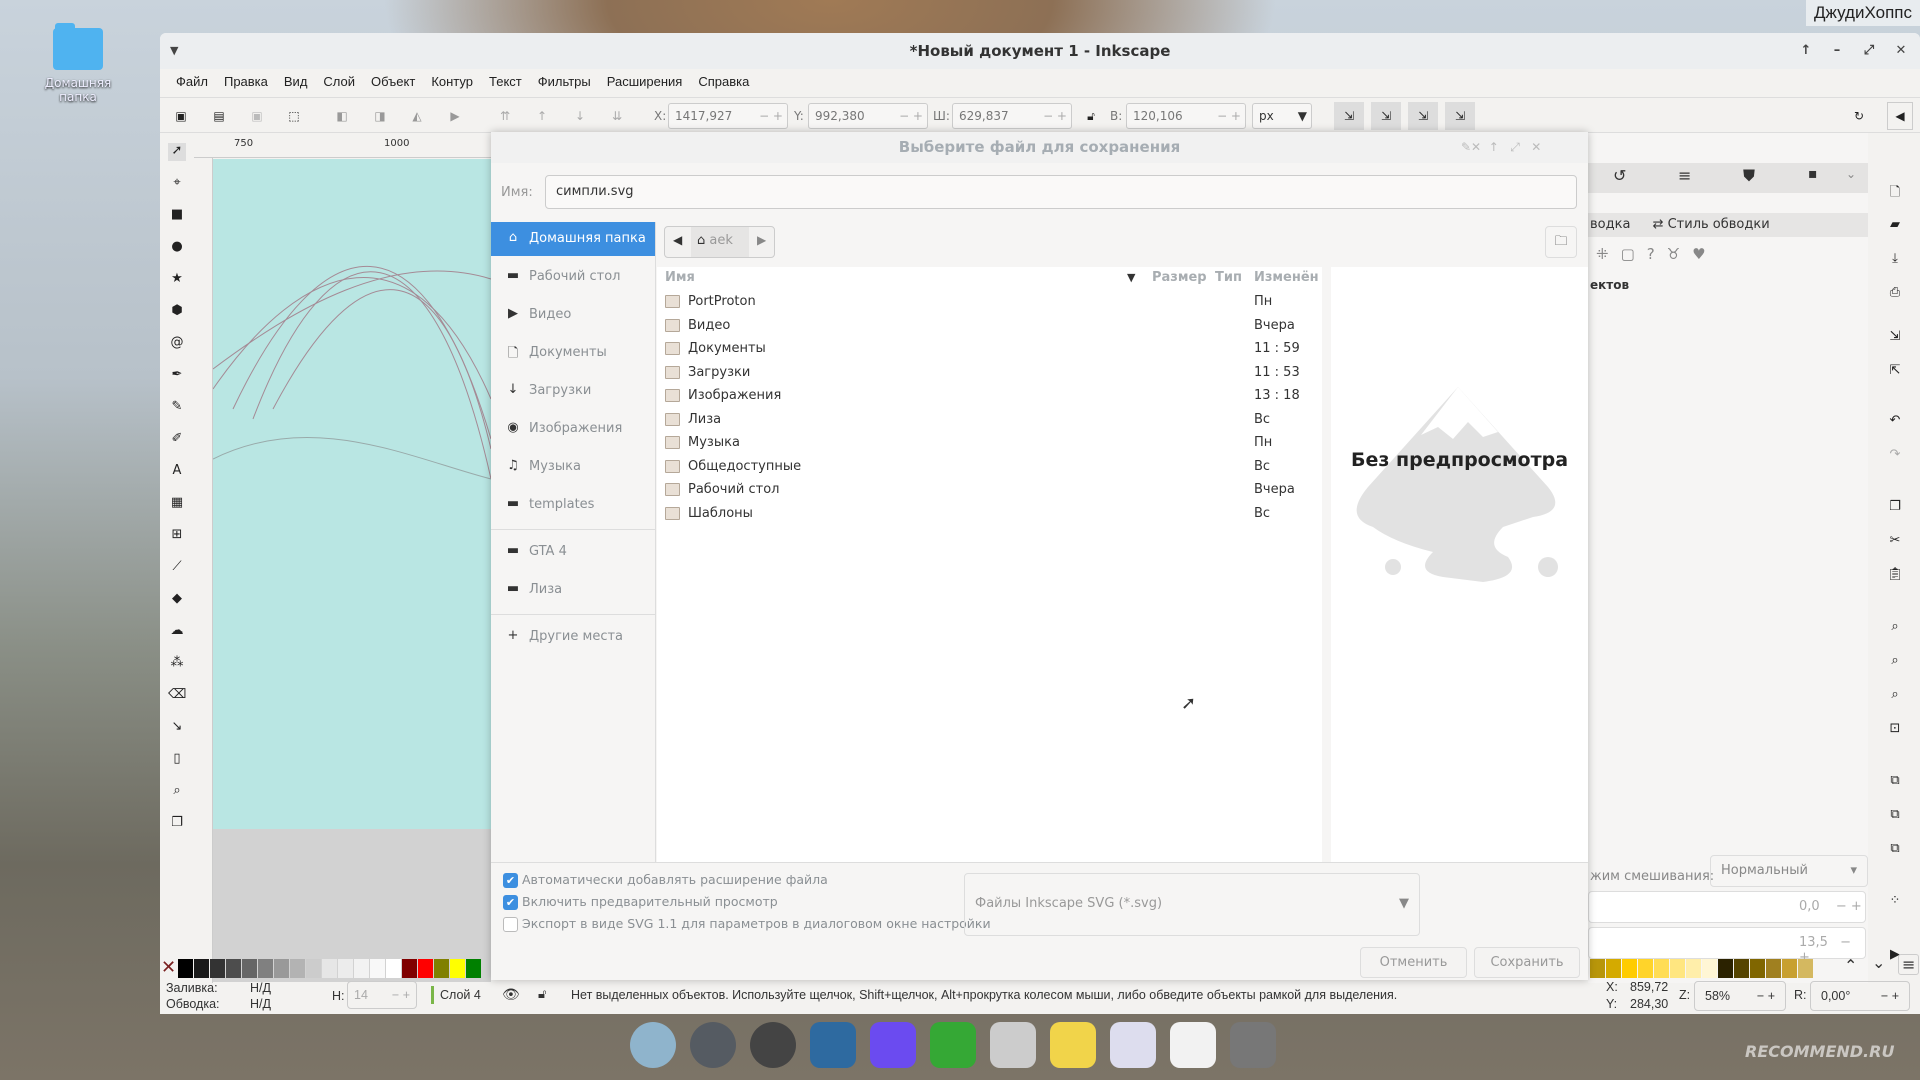 This screenshot has height=1080, width=1920. What do you see at coordinates (177, 312) in the screenshot?
I see `3d-box-tool-icon: ⬢` at bounding box center [177, 312].